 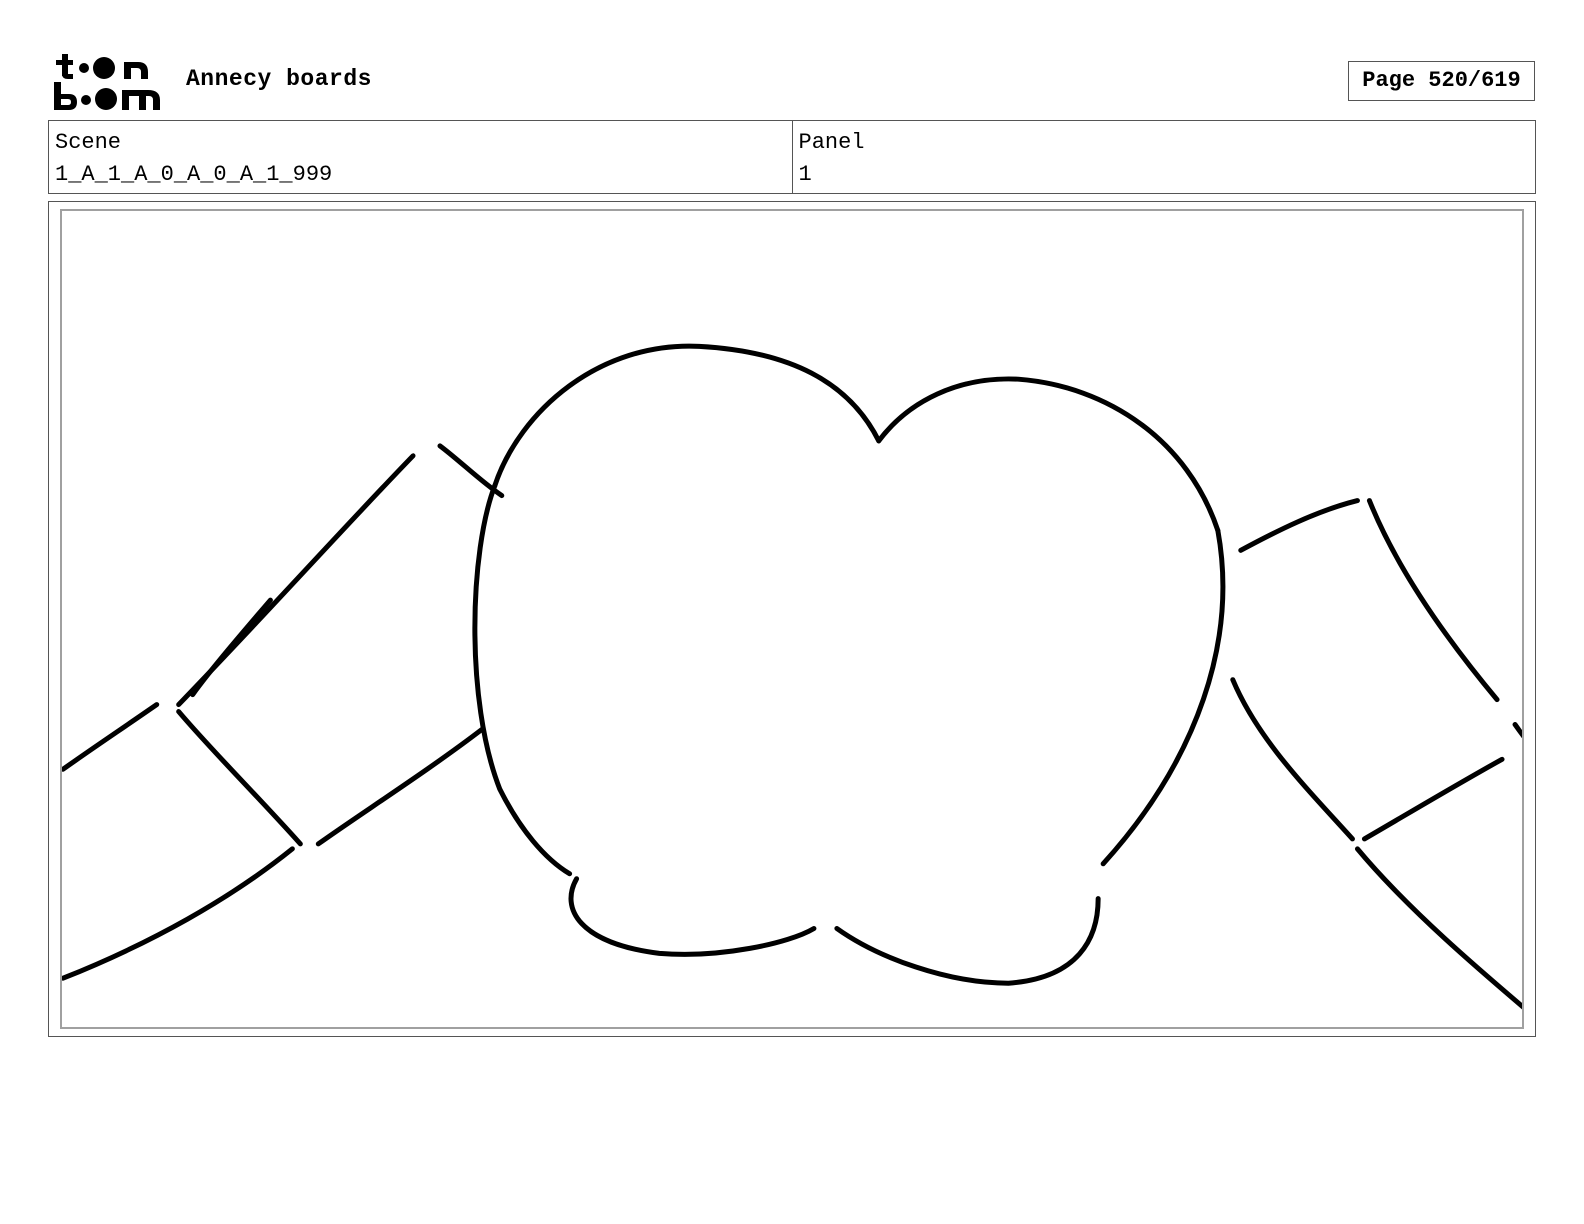 I want to click on sketch-right-beam-top, so click(x=1299, y=525).